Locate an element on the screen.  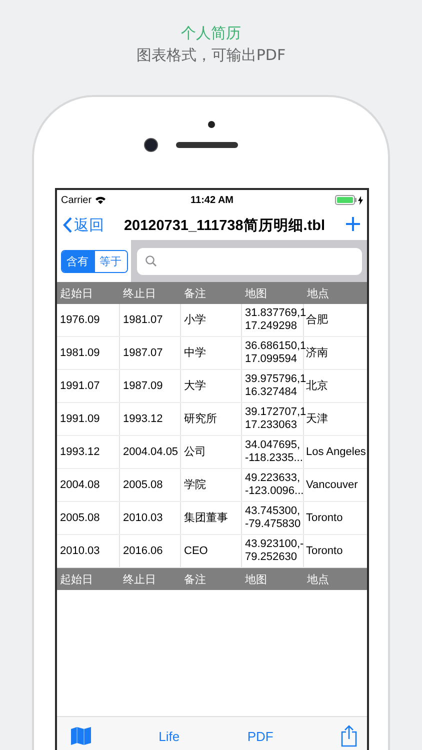
table-cell: 公司 is located at coordinates (195, 452).